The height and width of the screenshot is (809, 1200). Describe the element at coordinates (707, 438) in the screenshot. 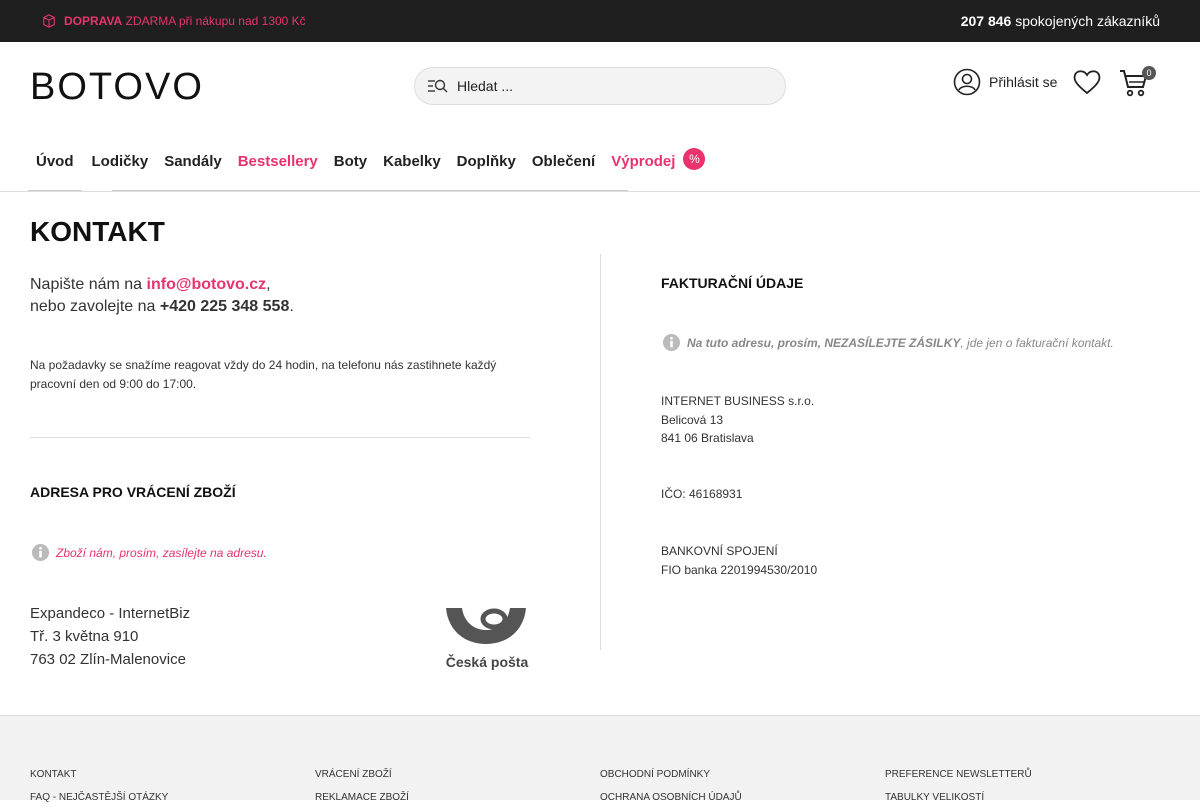

I see `billing-city: 841 06 Bratislava` at that location.